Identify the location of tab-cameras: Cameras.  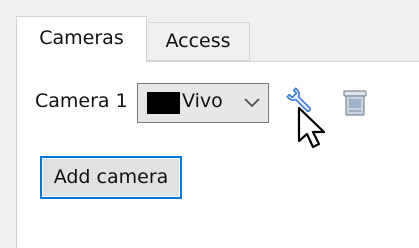
(81, 39).